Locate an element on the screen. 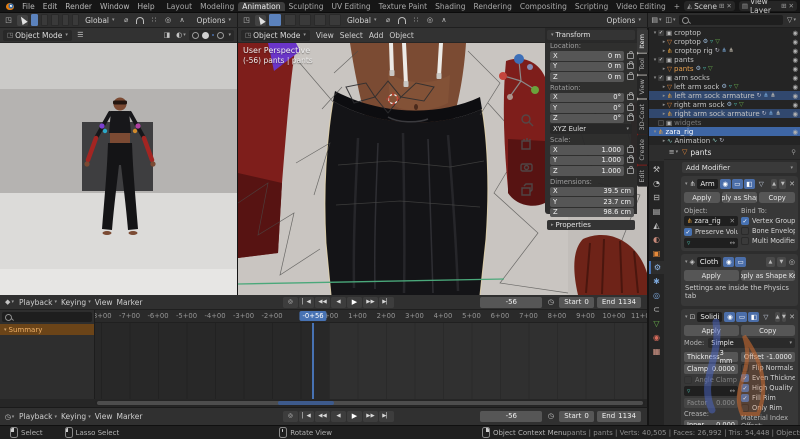 The image size is (800, 439). solidify-vertex-group-field: ▿ ↔ is located at coordinates (711, 391).